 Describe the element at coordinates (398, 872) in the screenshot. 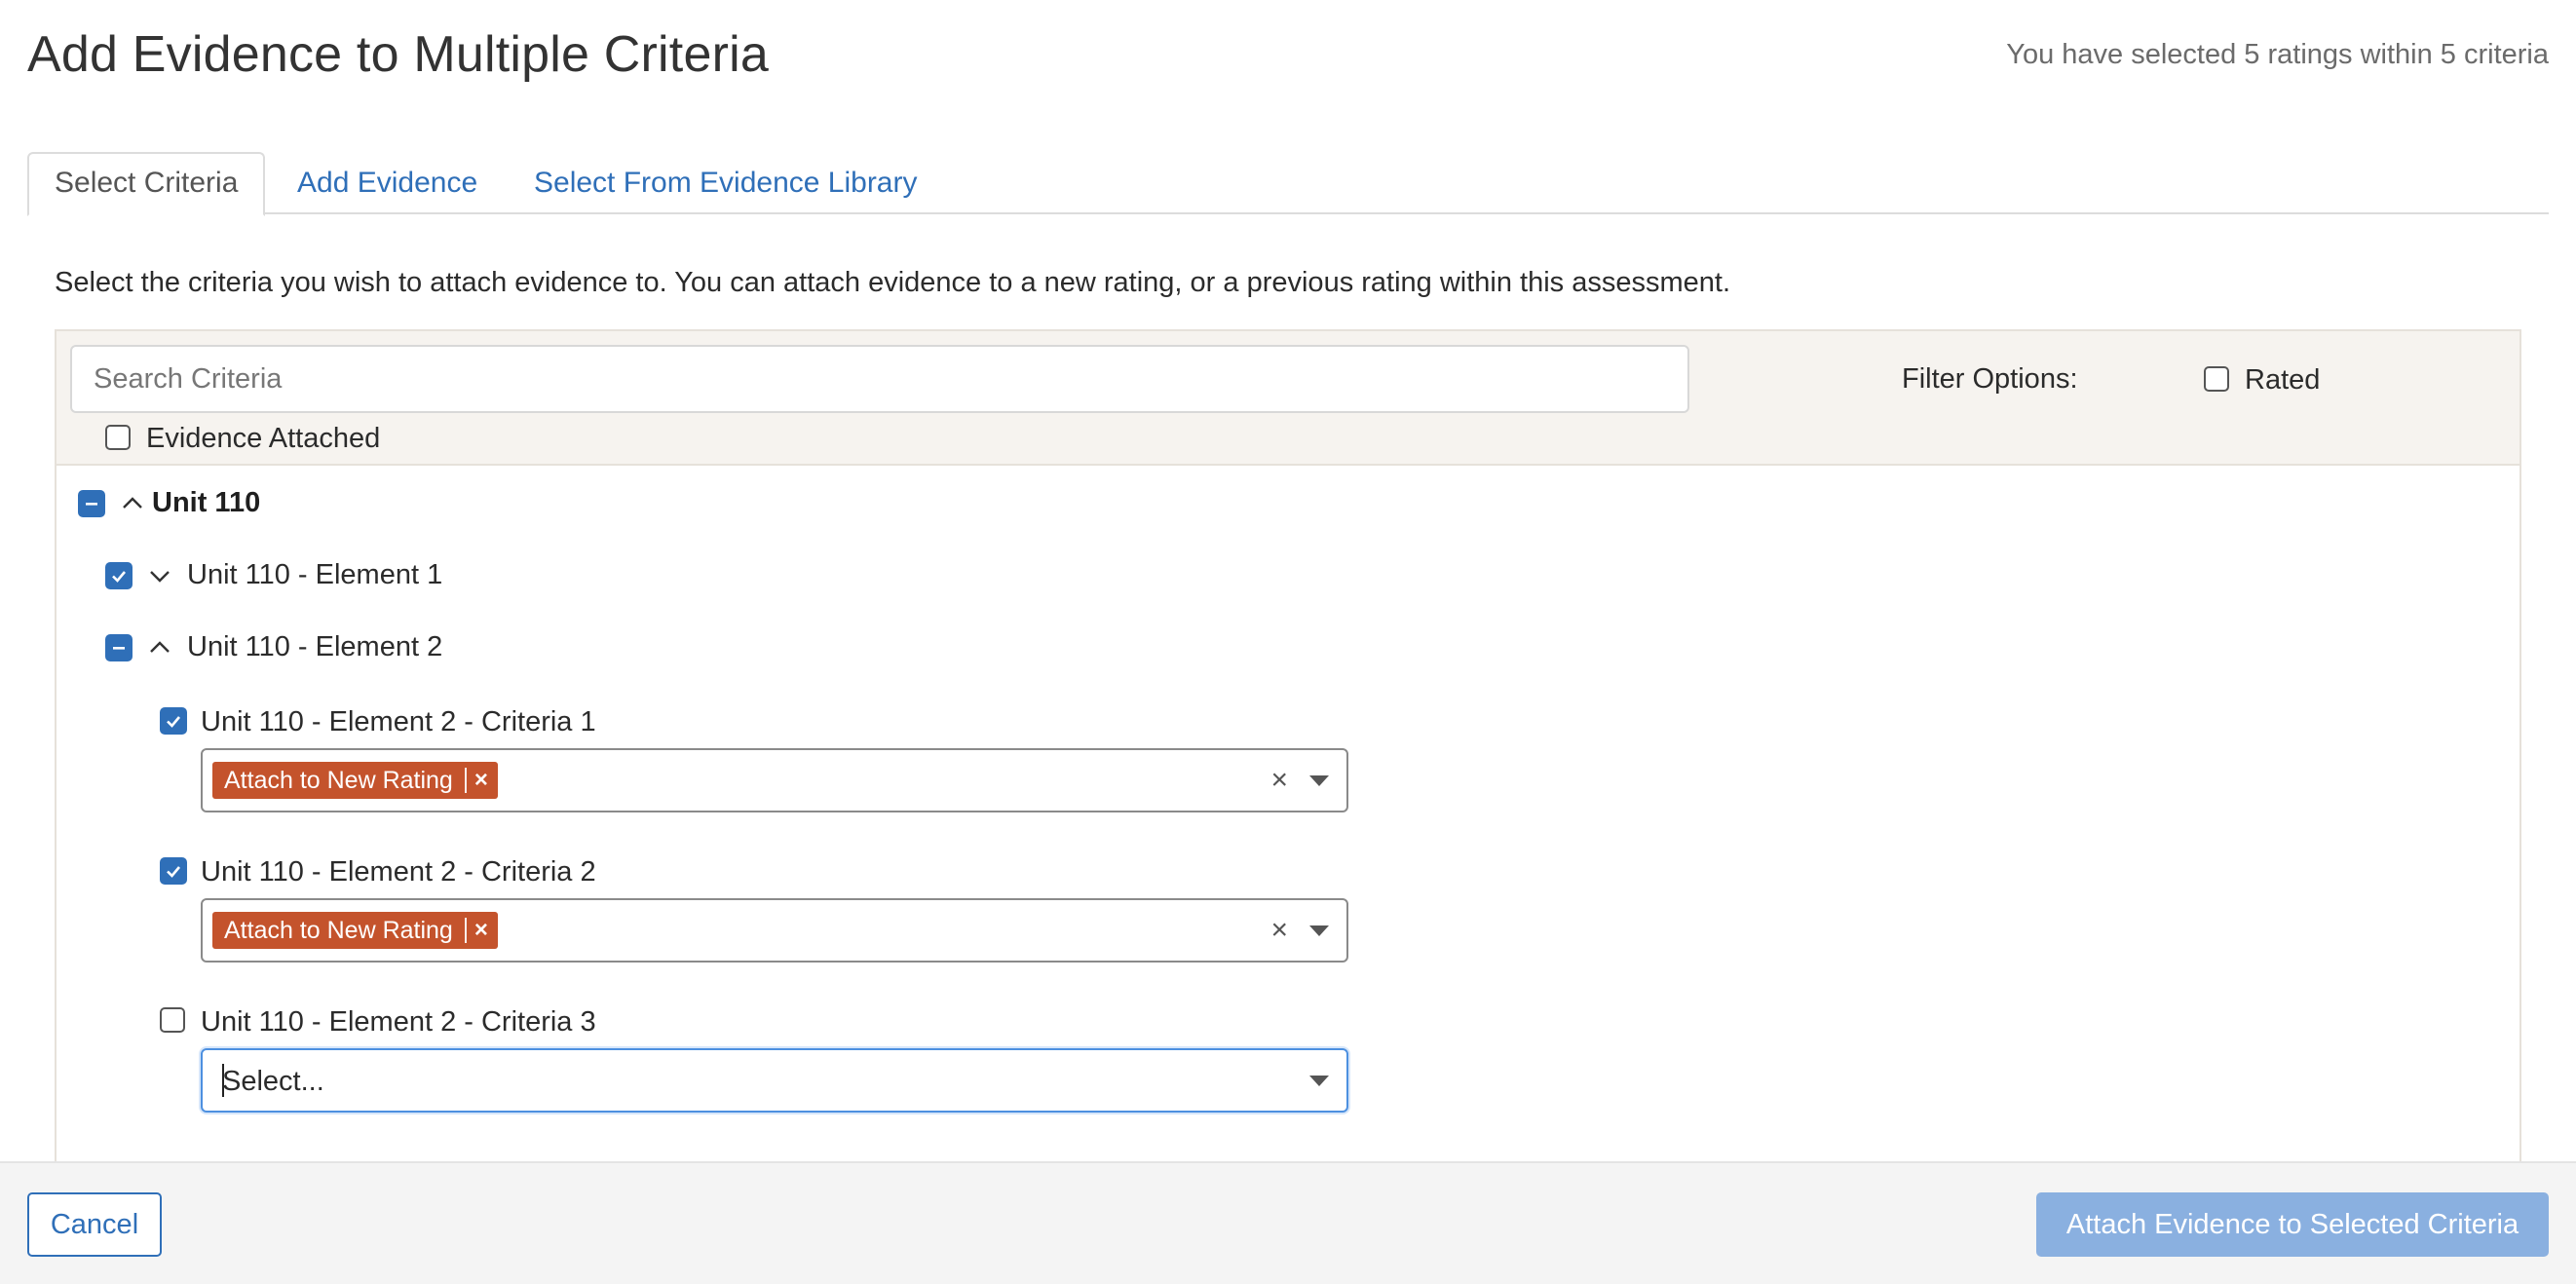

I see `criteria-2-label: Unit 110 - Element 2 - Criteria 2` at that location.